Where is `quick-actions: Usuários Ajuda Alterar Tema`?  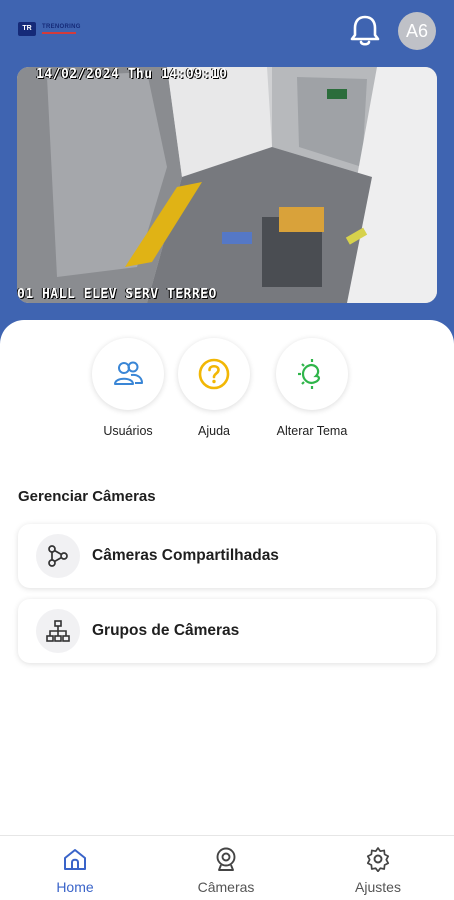 quick-actions: Usuários Ajuda Alterar Tema is located at coordinates (227, 393).